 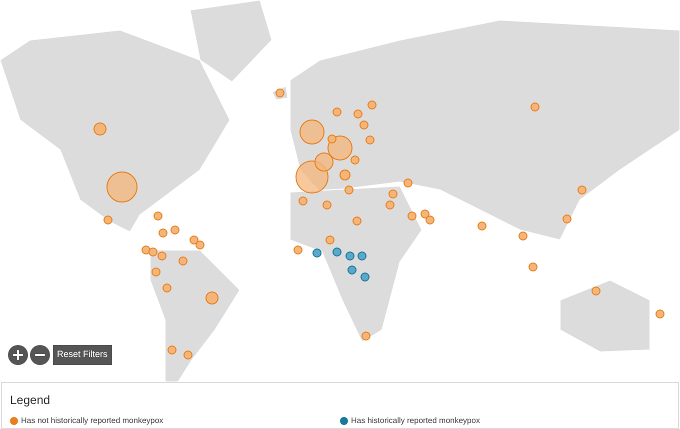 What do you see at coordinates (82, 355) in the screenshot?
I see `reset-filters-button: Reset Filters` at bounding box center [82, 355].